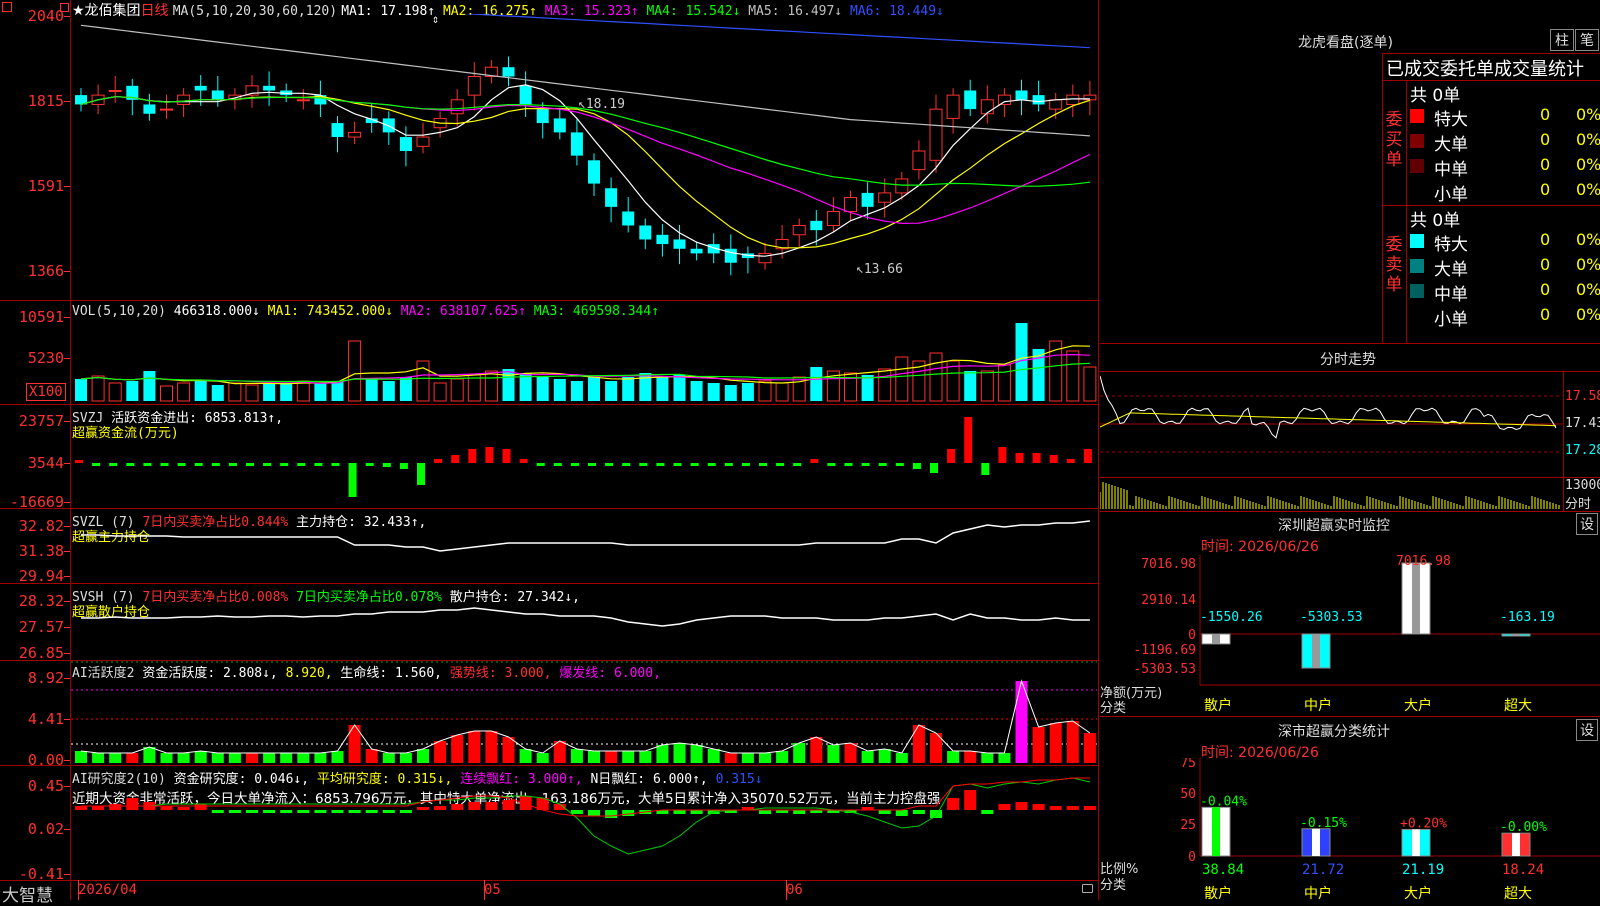 The image size is (1600, 906). Describe the element at coordinates (1588, 289) in the screenshot. I see `sell-row-pct-3: 0%` at that location.